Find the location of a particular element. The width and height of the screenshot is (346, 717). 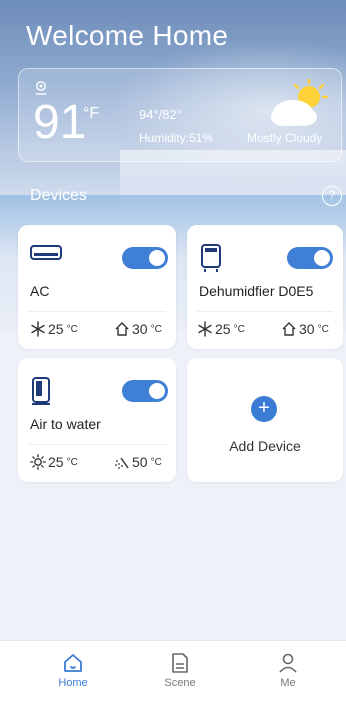

high-low-temp: 94°/82° is located at coordinates (160, 114).